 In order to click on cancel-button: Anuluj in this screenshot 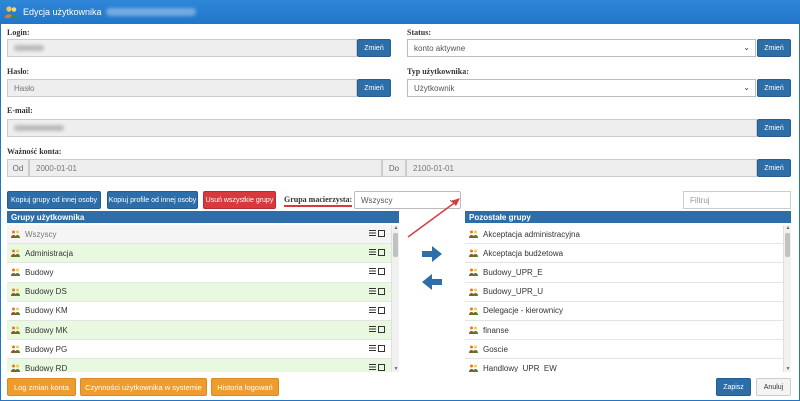, I will do `click(773, 387)`.